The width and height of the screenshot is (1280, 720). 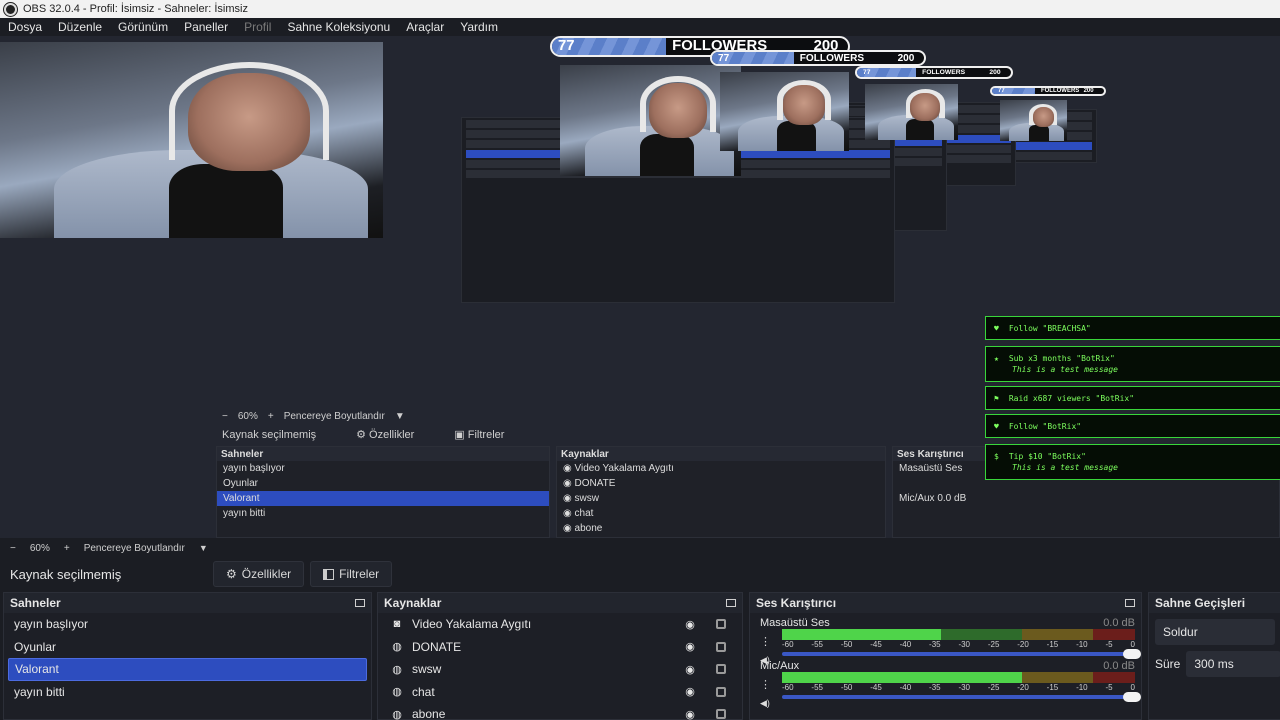 What do you see at coordinates (25, 27) in the screenshot?
I see `menu-0: Dosya` at bounding box center [25, 27].